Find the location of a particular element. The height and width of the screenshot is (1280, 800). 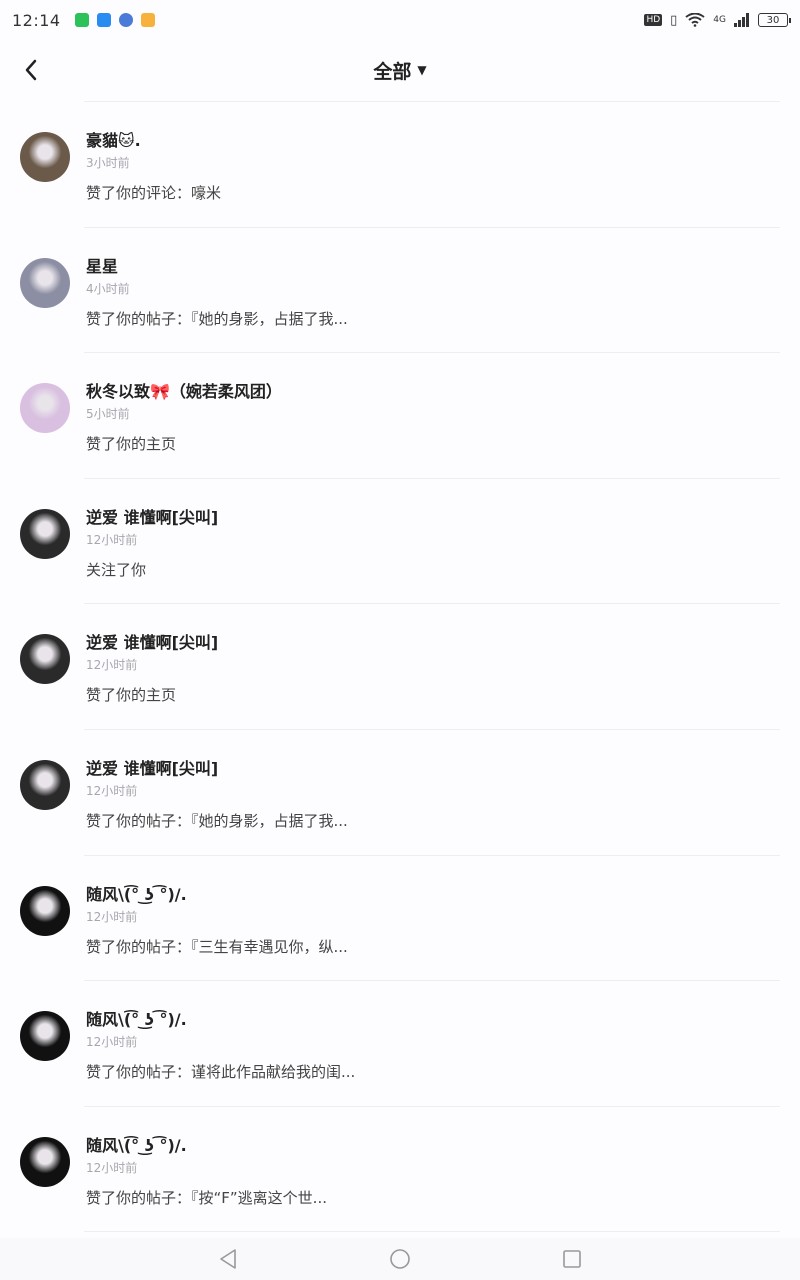

battery-icon: 30 is located at coordinates (774, 20).